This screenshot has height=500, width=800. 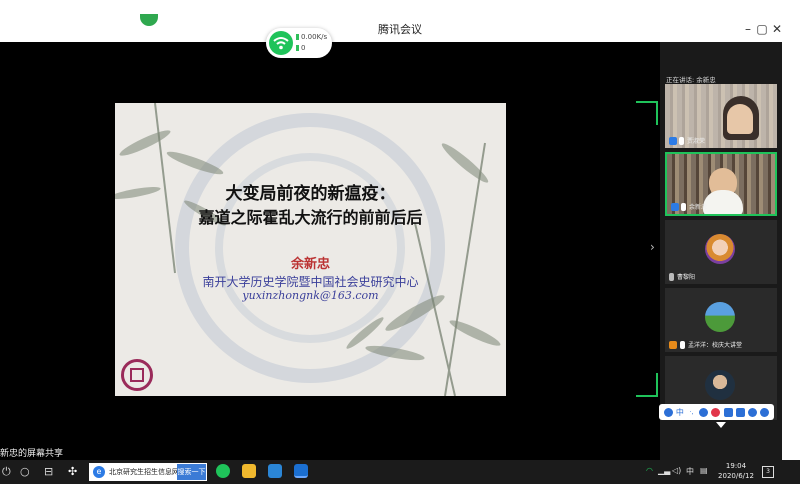 What do you see at coordinates (249, 471) in the screenshot?
I see `file-explorer-icon` at bounding box center [249, 471].